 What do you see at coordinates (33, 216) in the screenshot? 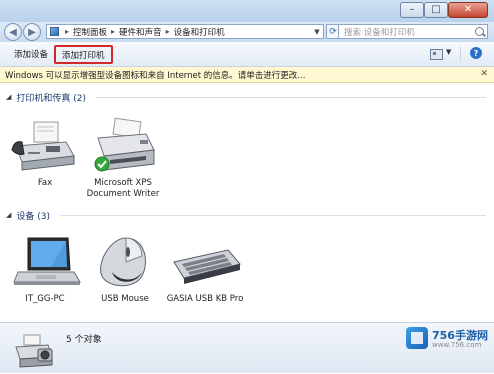
I see `group-title: 设备 (3)` at bounding box center [33, 216].